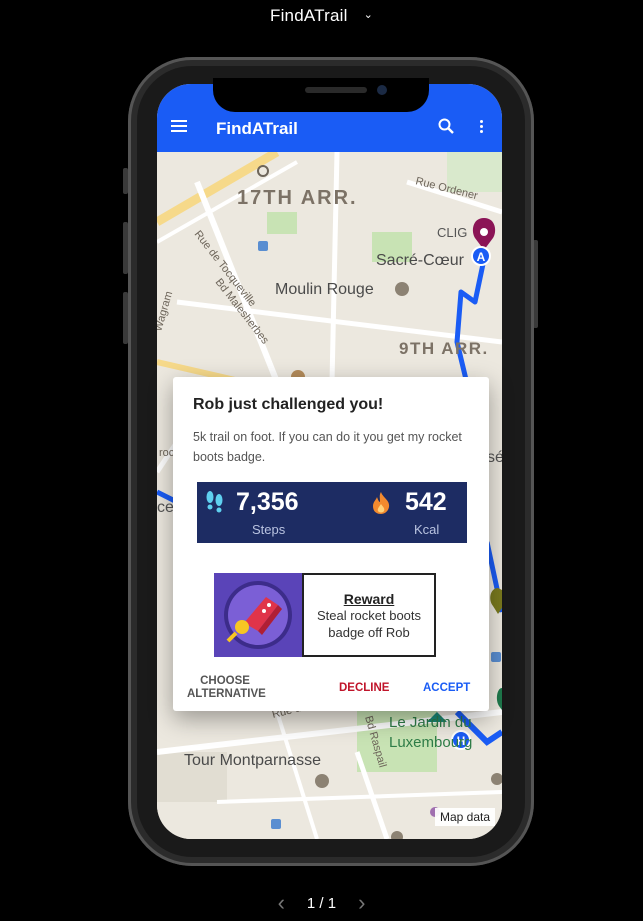 This screenshot has height=921, width=643. I want to click on viewer-title: FindATrail ⌄, so click(321, 16).